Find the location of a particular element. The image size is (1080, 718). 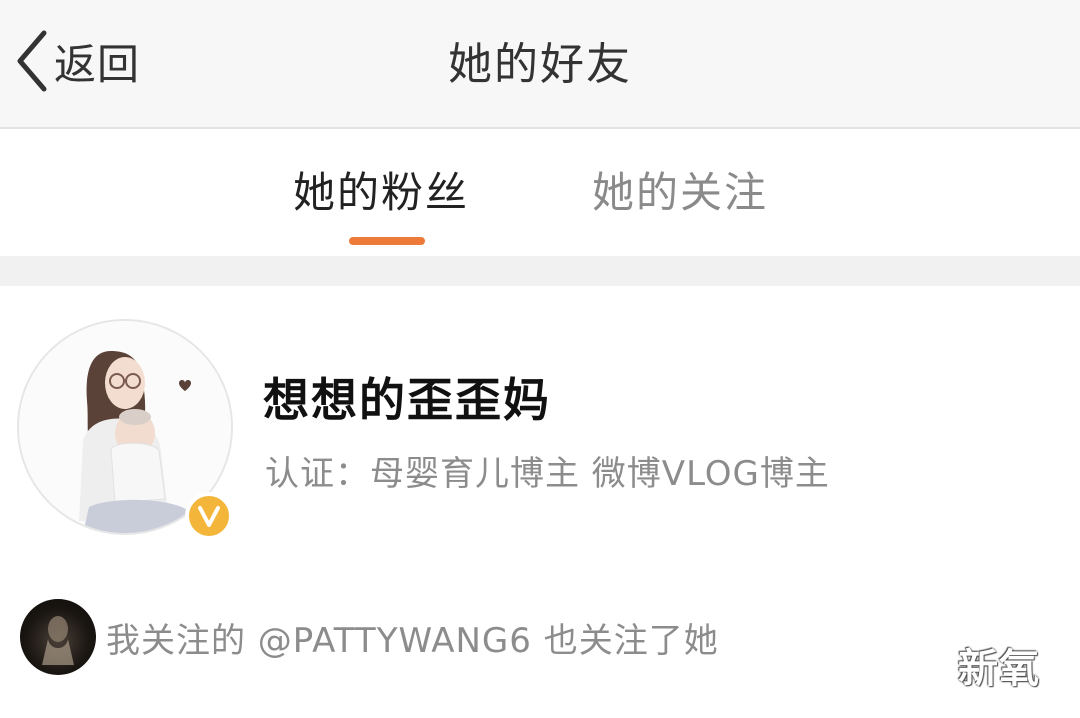

mutual-avatar-image is located at coordinates (58, 640).